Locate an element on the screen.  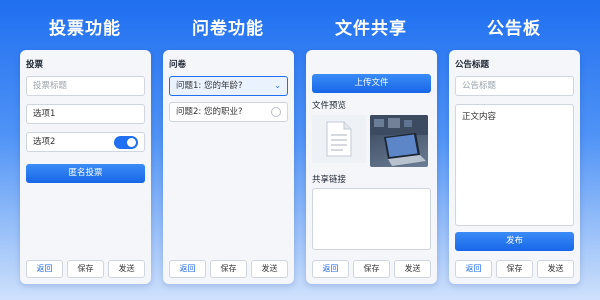
share-save-button: 保存 is located at coordinates (371, 269).